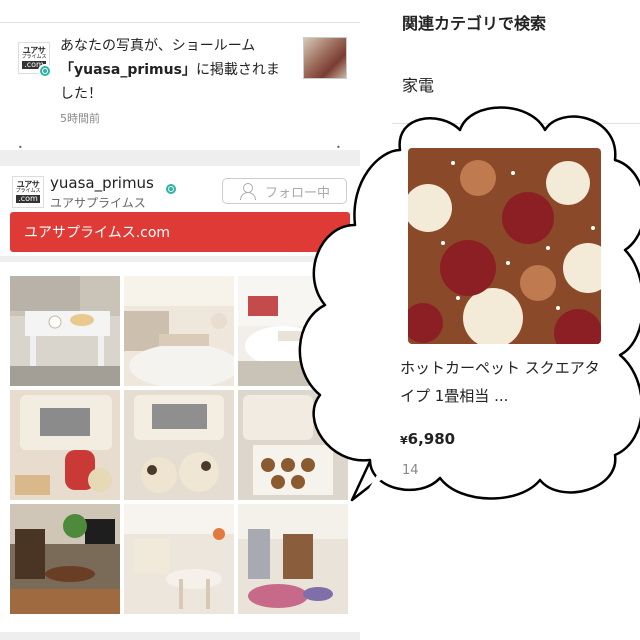 The height and width of the screenshot is (640, 640). Describe the element at coordinates (431, 439) in the screenshot. I see `price-value: 6,980` at that location.